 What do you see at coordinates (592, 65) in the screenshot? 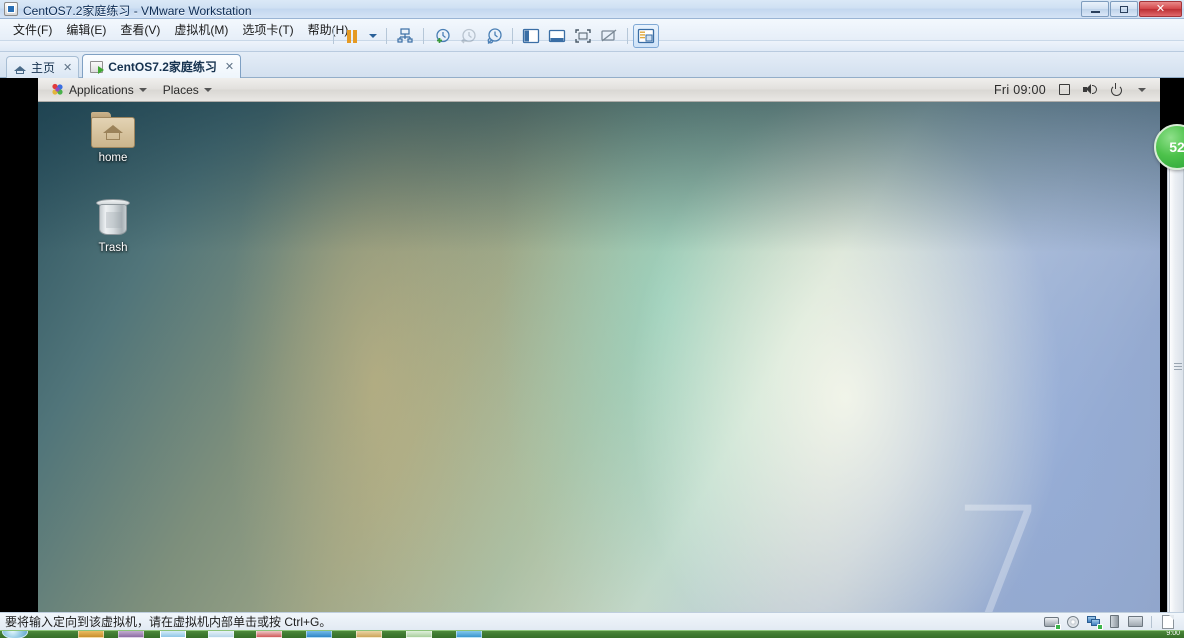
I see `tab-bar: 主页 ✕ CentOS7.2家庭练习 ✕` at bounding box center [592, 65].